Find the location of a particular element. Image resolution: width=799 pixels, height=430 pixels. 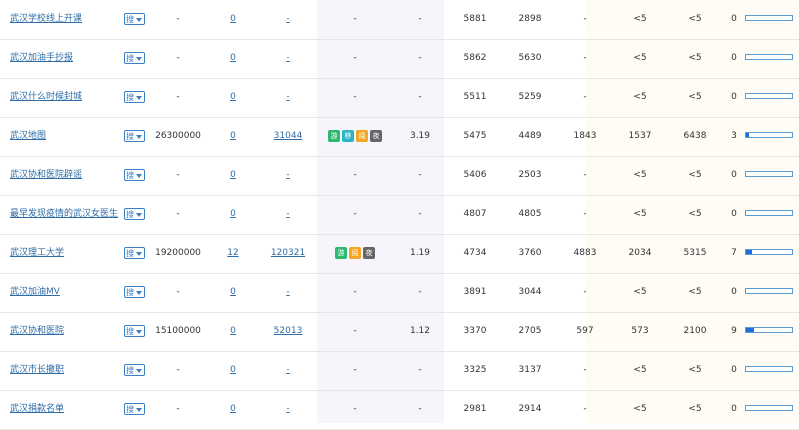

keyword-link: 最早发现疫情的武汉女医生 is located at coordinates (64, 214).